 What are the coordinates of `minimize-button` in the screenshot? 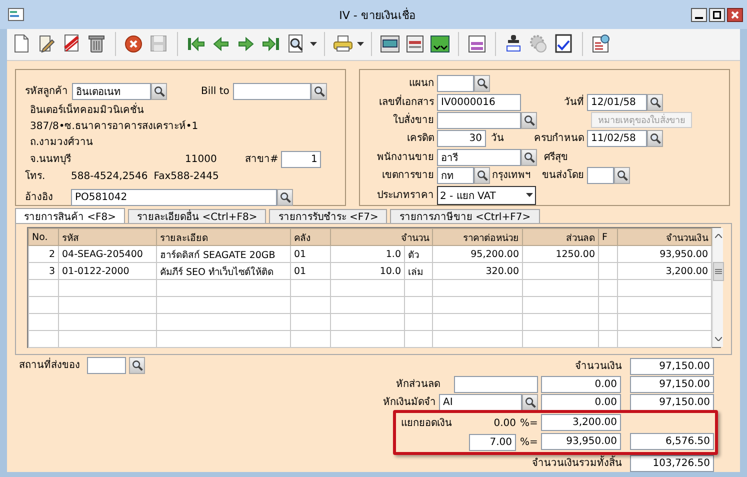 It's located at (699, 15).